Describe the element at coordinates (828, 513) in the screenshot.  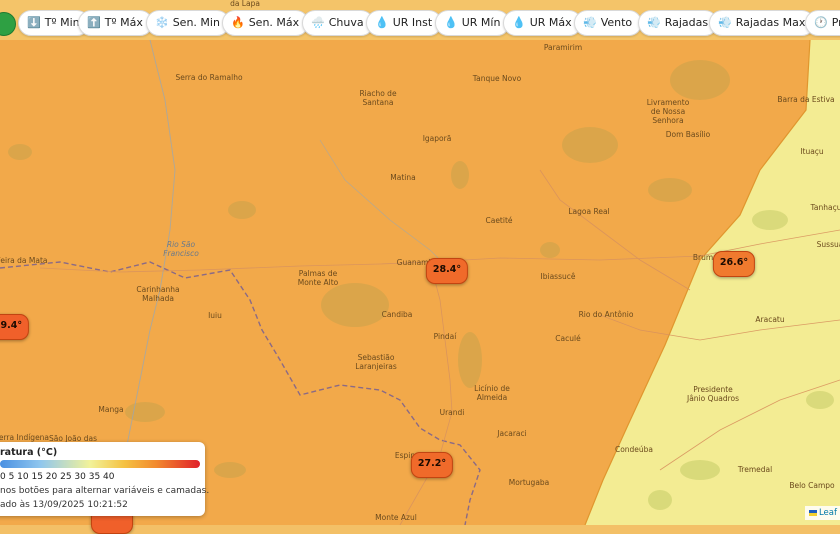
I see `attribution-link: Leaf` at that location.